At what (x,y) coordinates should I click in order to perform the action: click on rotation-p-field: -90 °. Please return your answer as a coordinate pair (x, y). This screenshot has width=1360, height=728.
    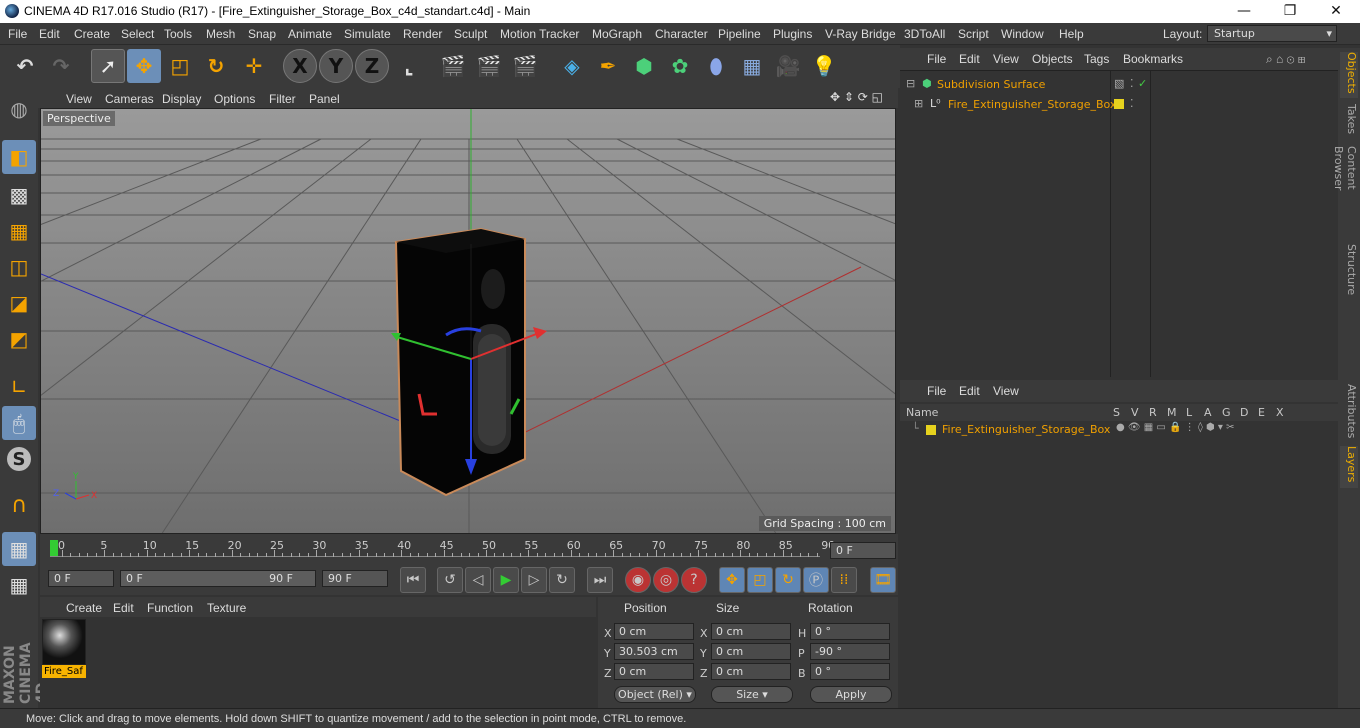
    Looking at the image, I should click on (850, 651).